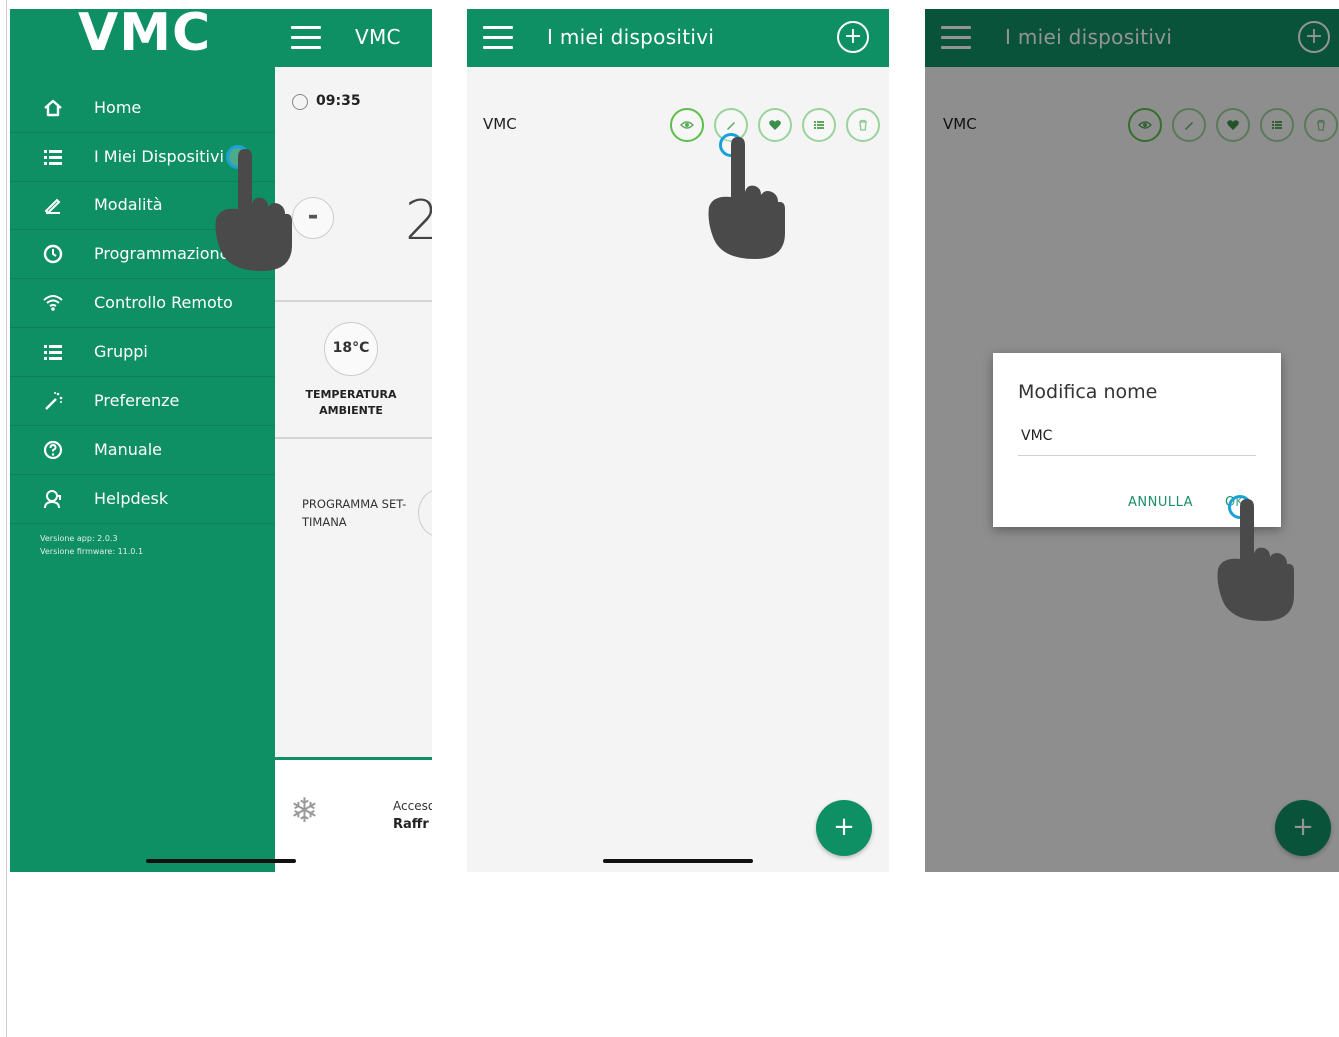 The width and height of the screenshot is (1339, 1037). I want to click on device-name-input: VMC, so click(1137, 442).